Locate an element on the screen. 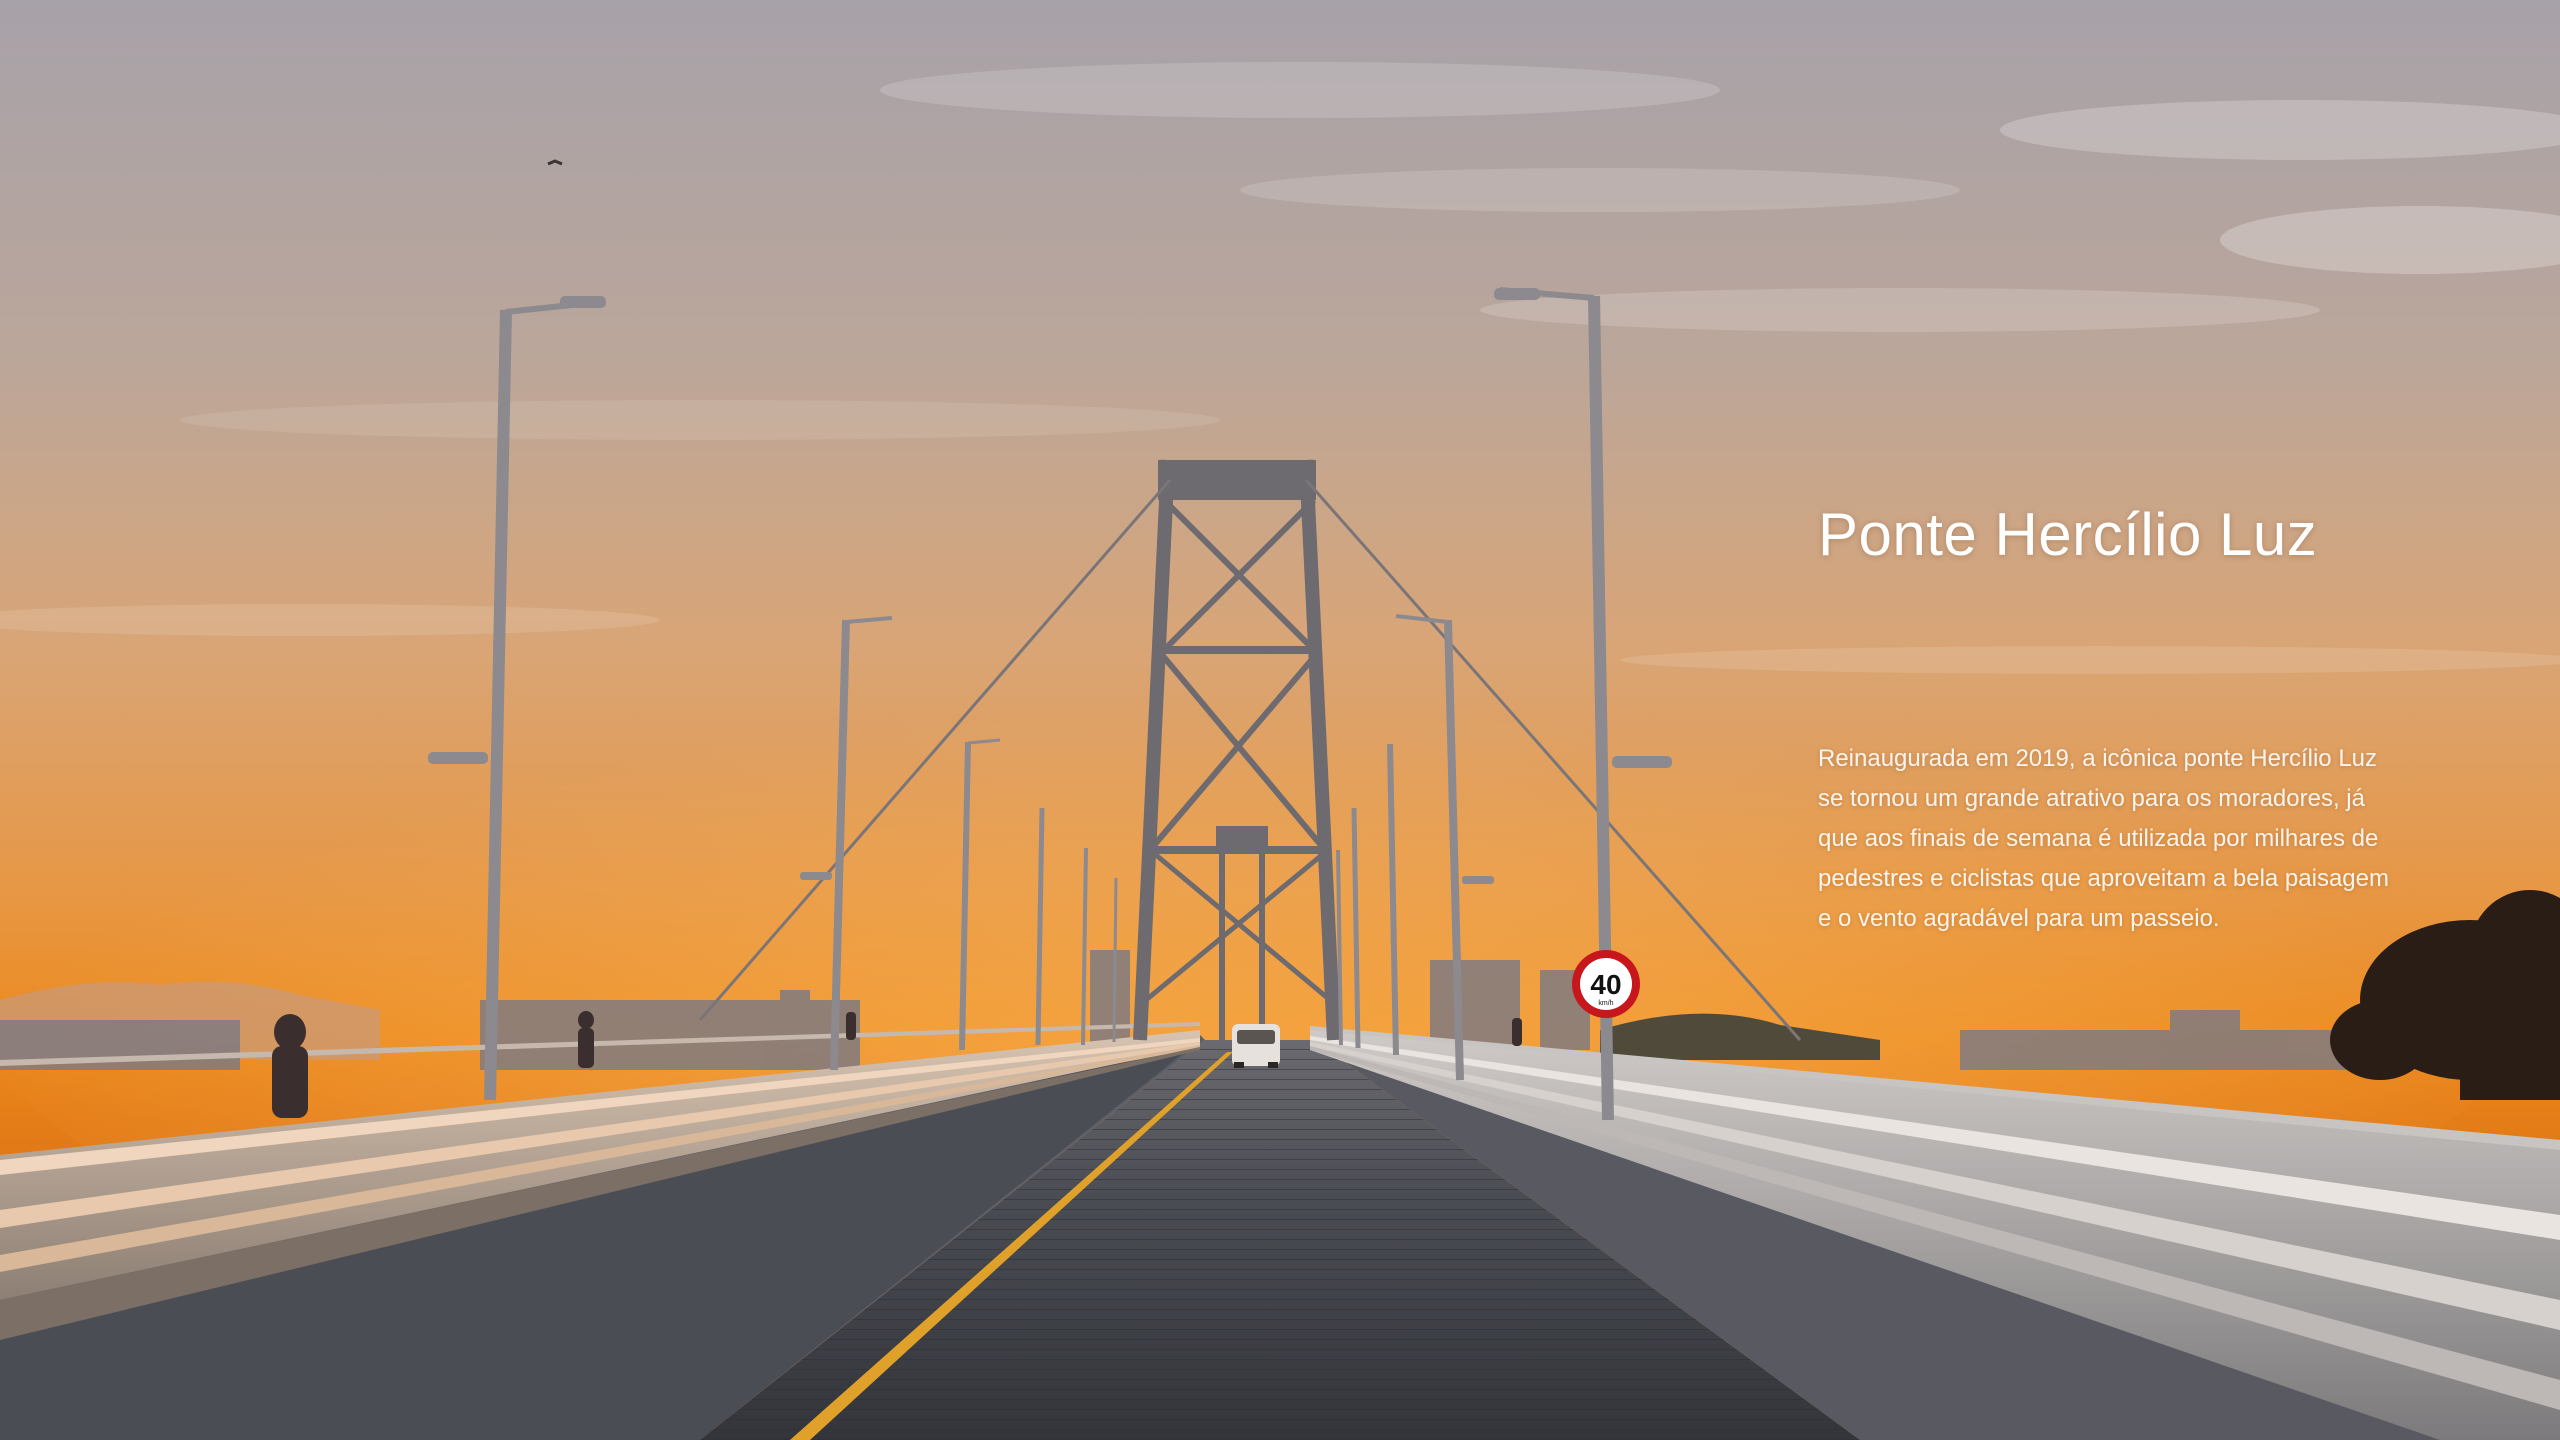  speed-sign-value: 40 is located at coordinates (1605, 984).